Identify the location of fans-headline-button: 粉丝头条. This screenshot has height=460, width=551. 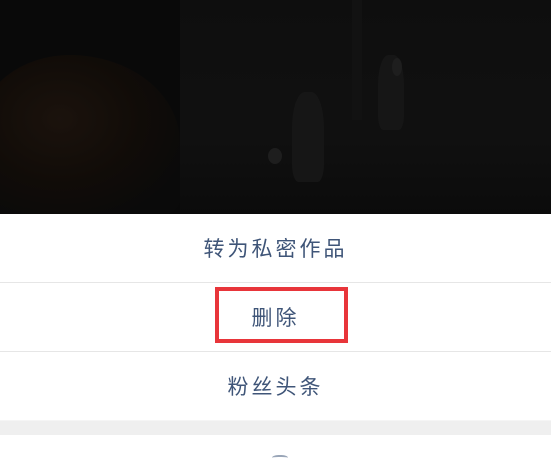
(275, 386).